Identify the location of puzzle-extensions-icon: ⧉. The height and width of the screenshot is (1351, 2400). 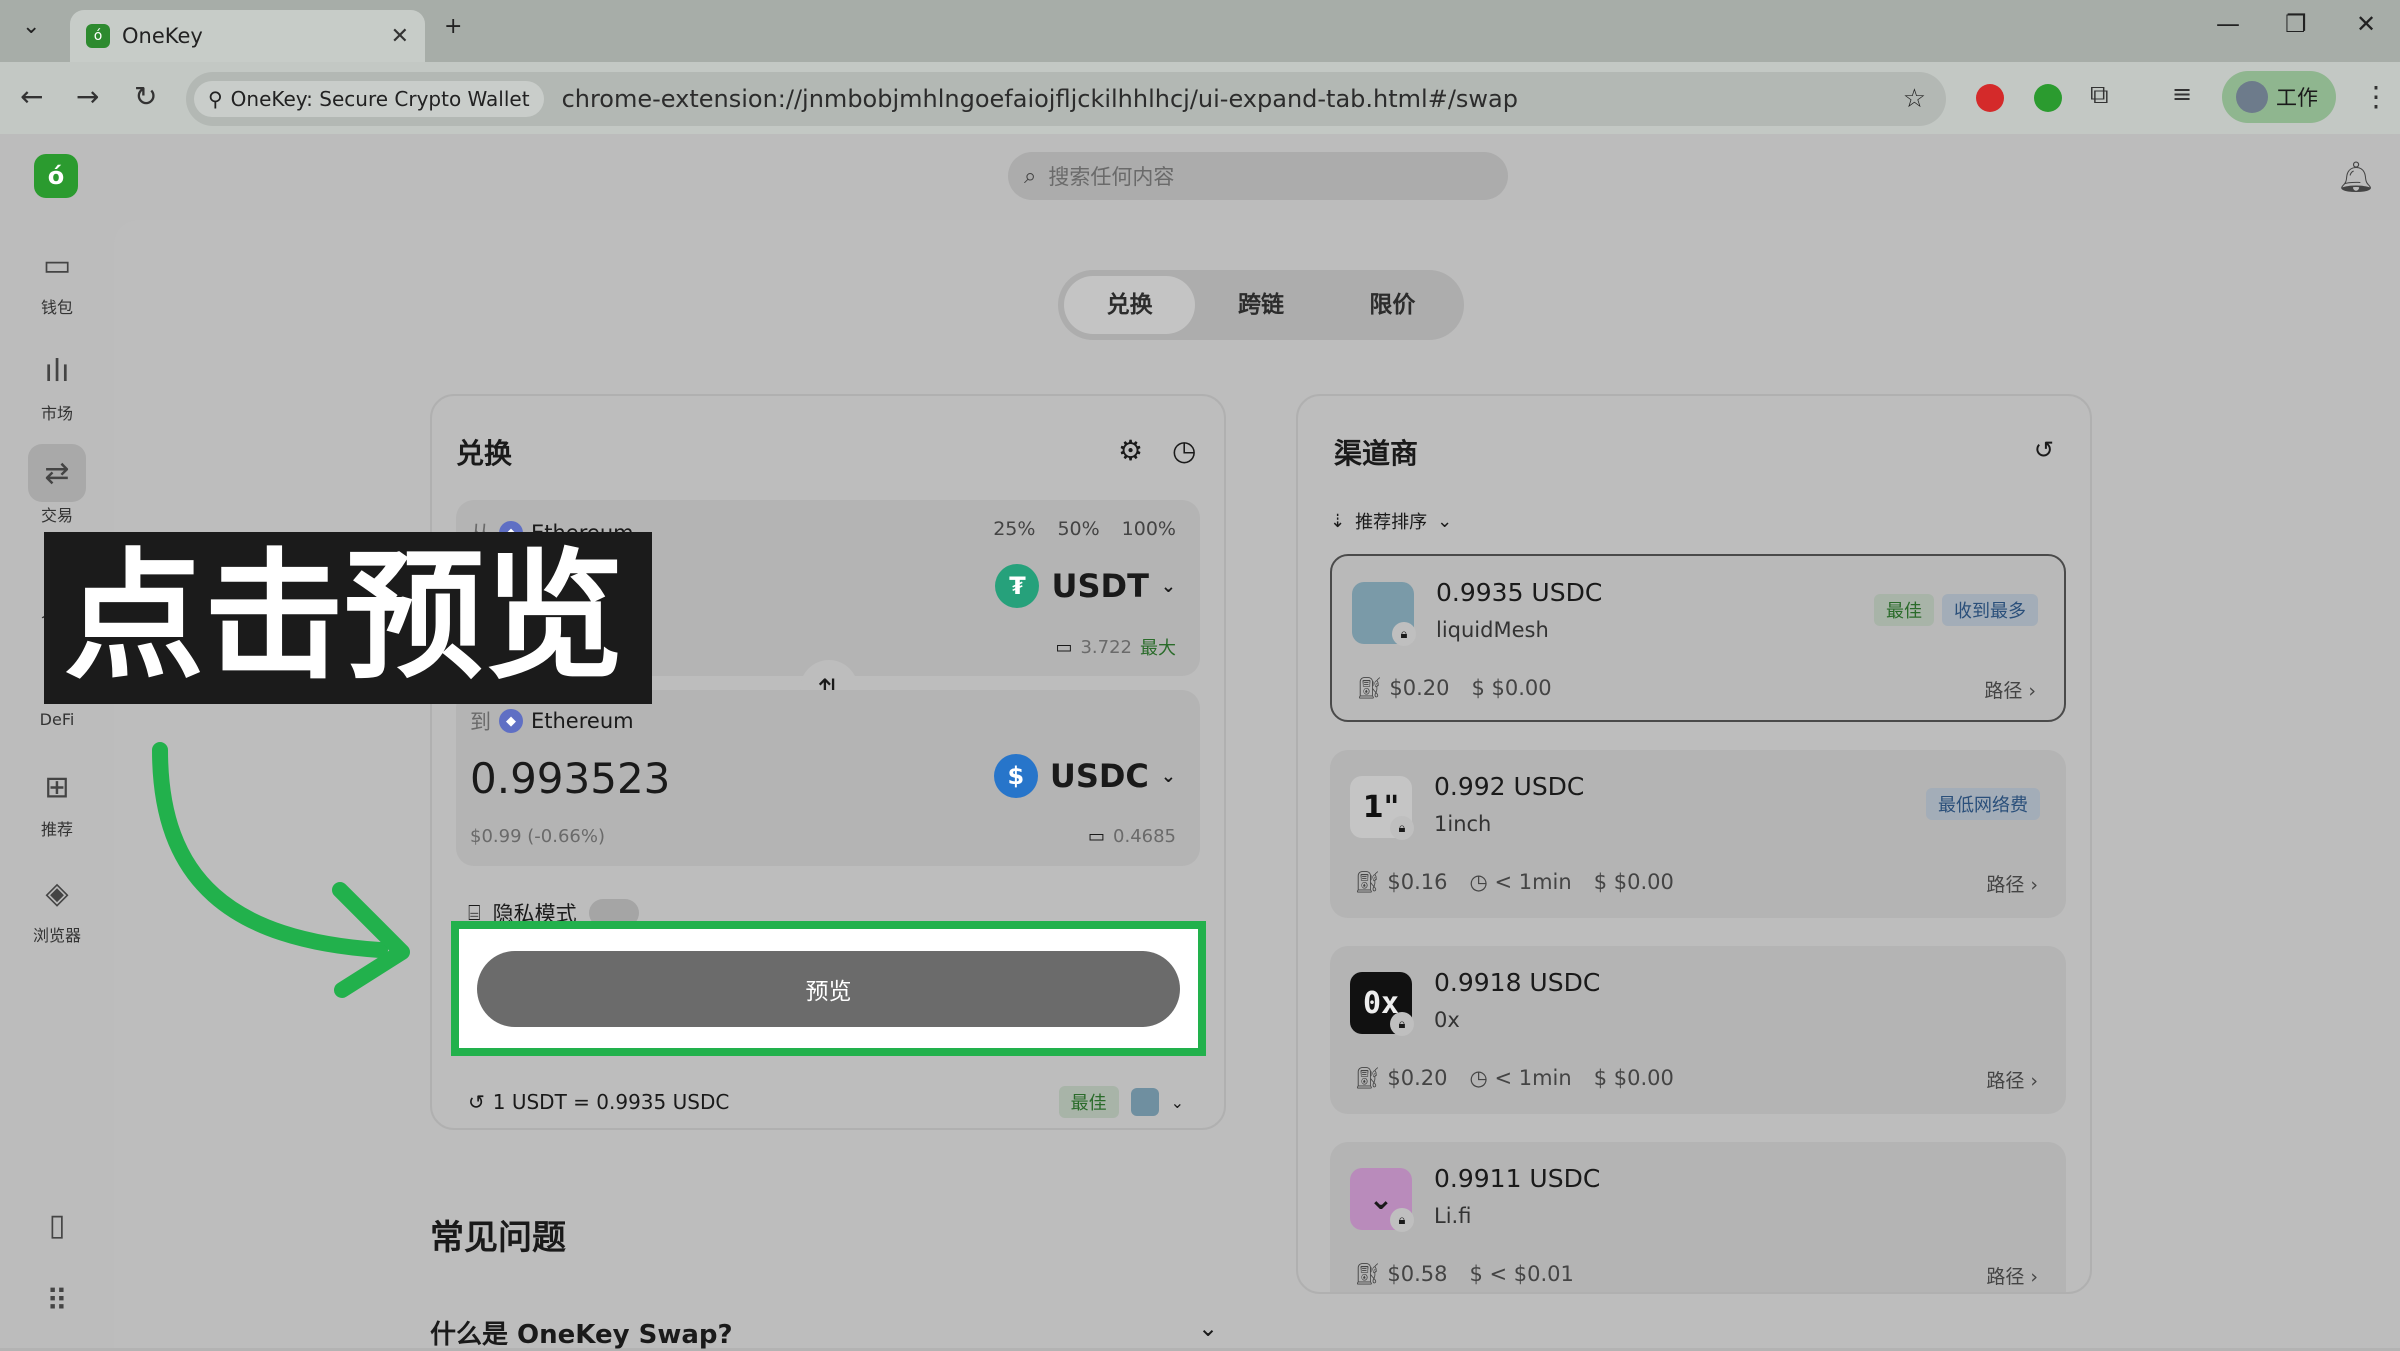
(2099, 95).